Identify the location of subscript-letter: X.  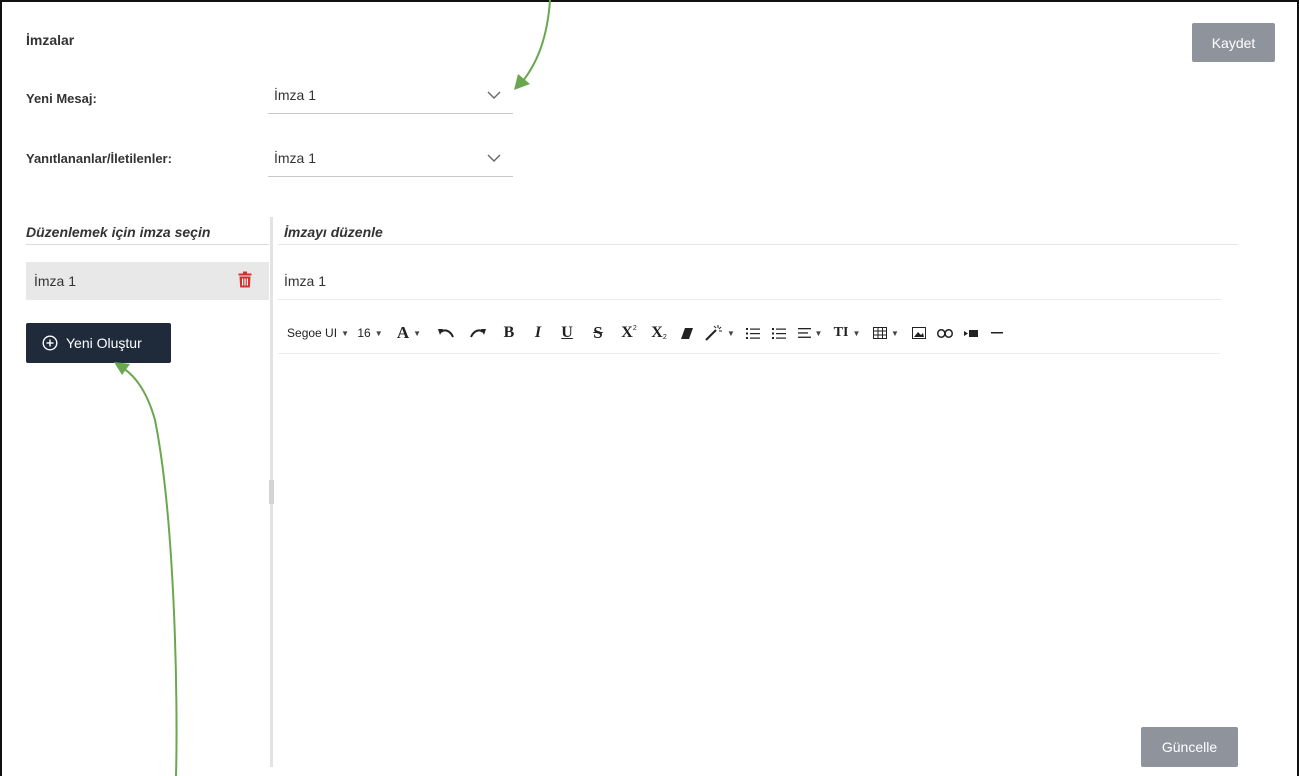
(657, 332).